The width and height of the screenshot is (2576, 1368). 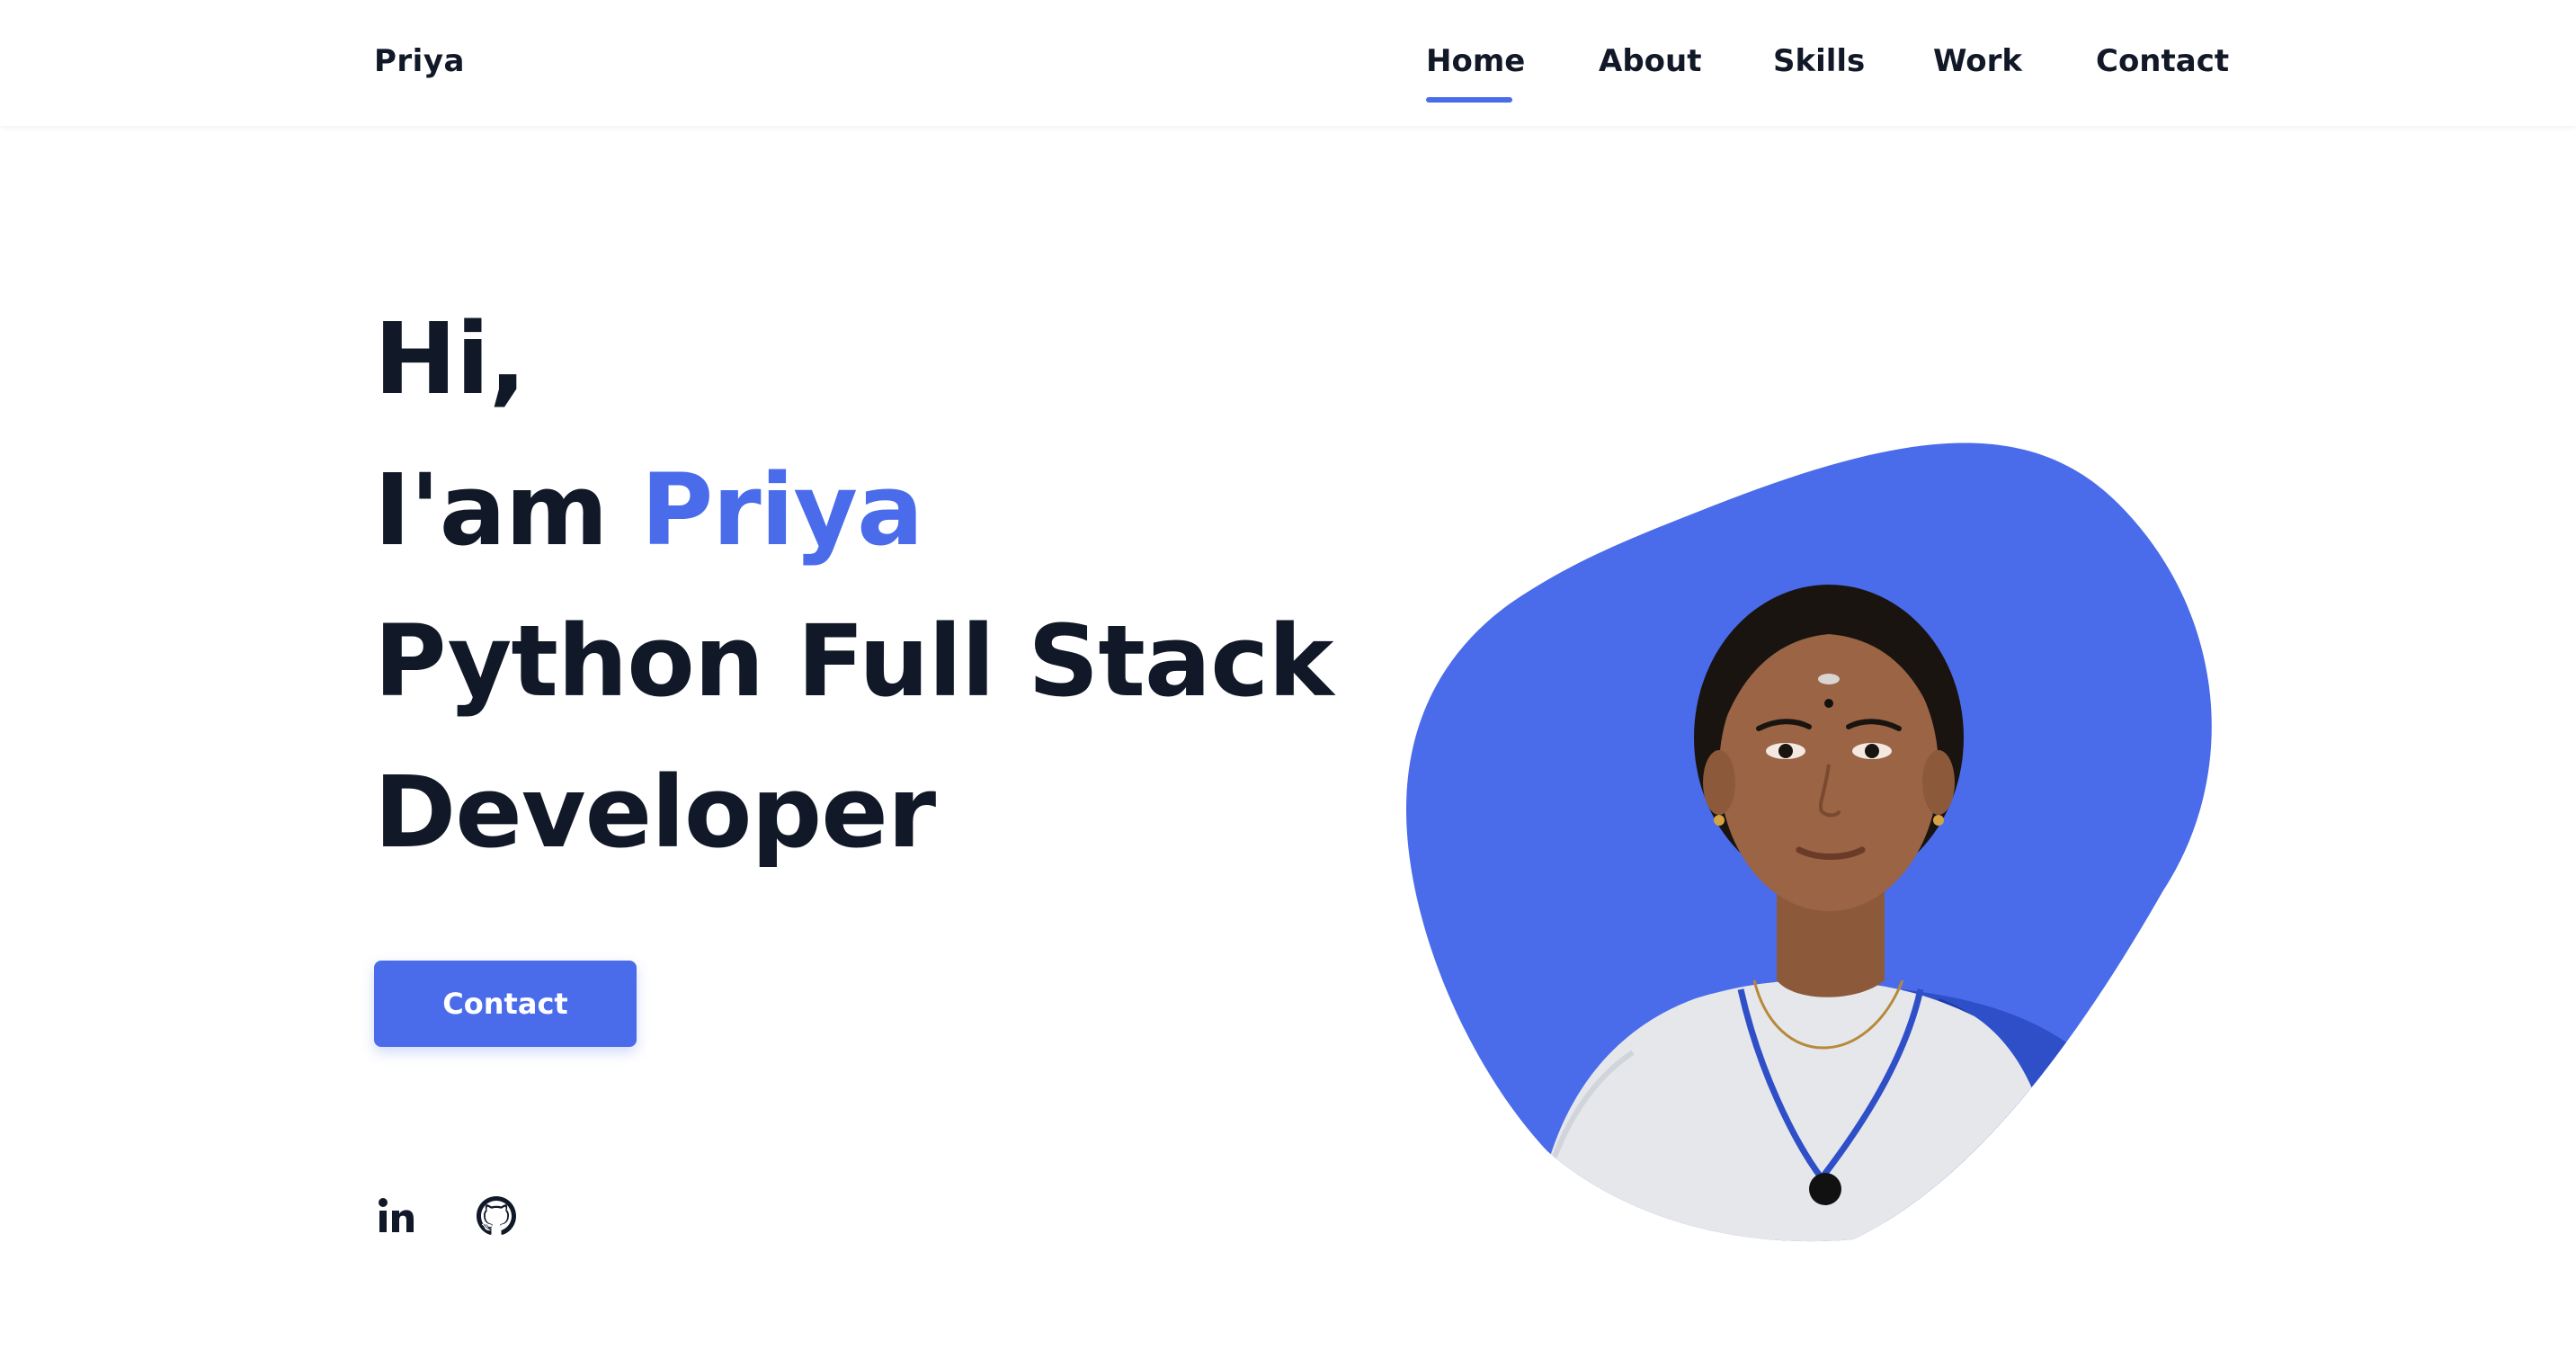 I want to click on nav-skills: Skills, so click(x=1819, y=62).